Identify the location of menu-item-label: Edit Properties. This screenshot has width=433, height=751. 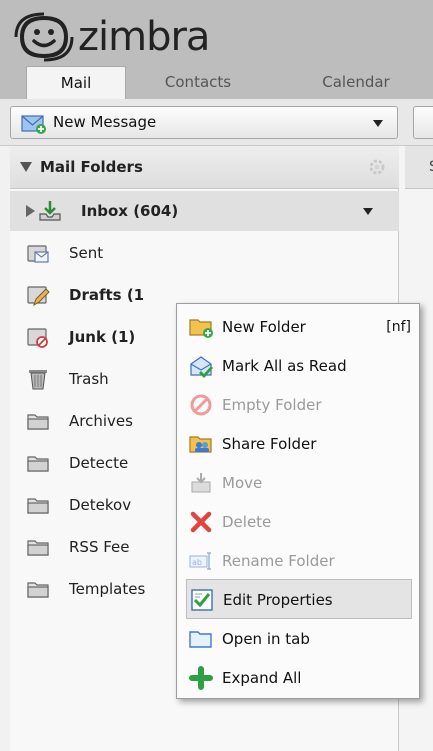
(278, 600).